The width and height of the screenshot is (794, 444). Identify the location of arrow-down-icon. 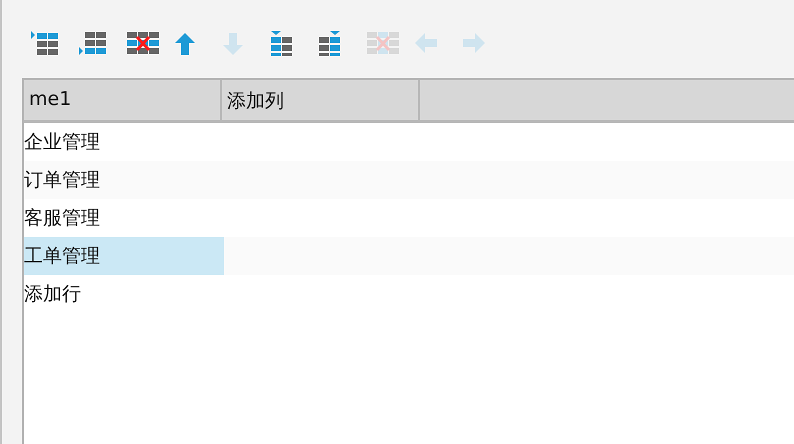
(233, 43).